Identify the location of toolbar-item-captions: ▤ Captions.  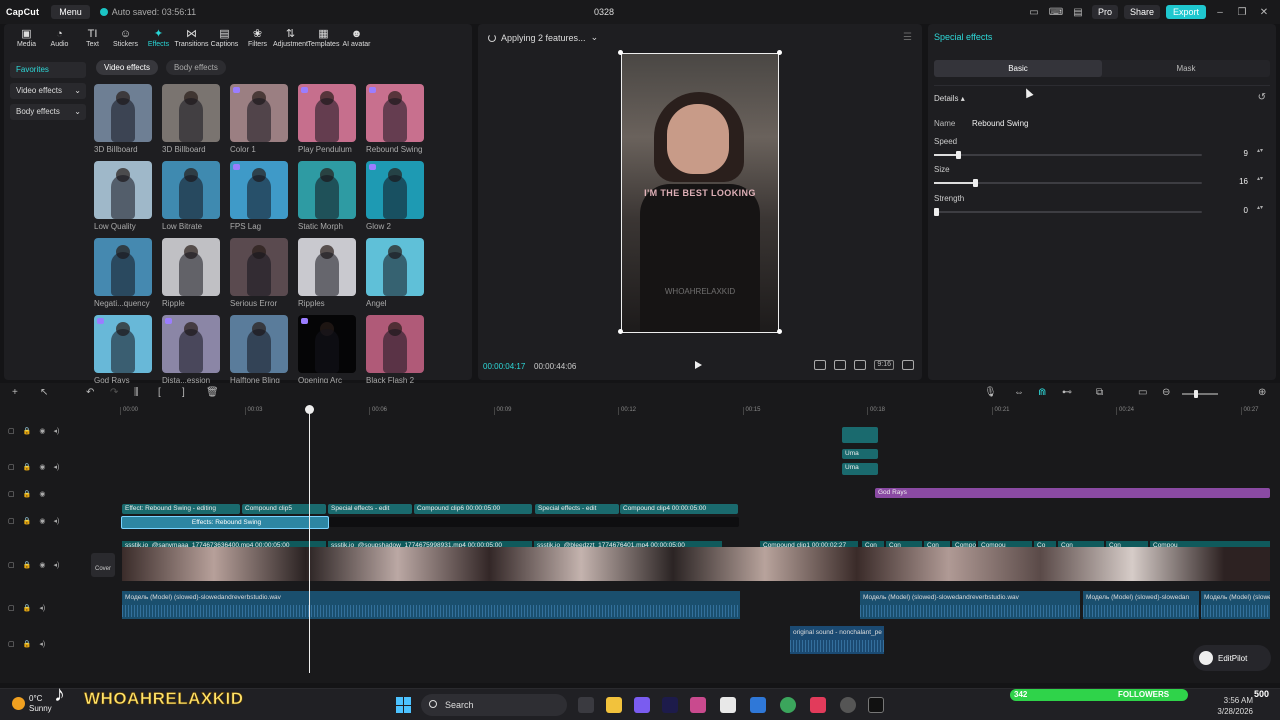
(224, 39).